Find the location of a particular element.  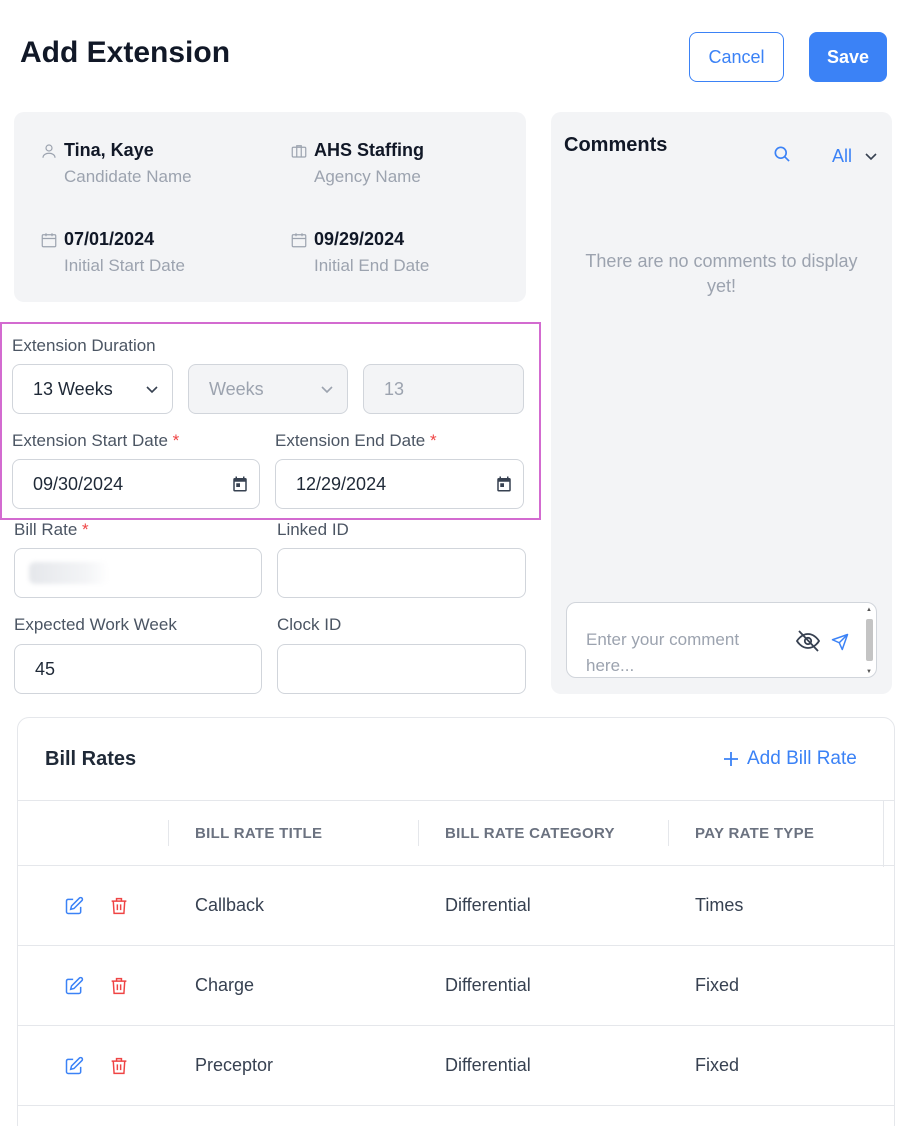

table-row: Preceptor Differential Fixed is located at coordinates (456, 1066).